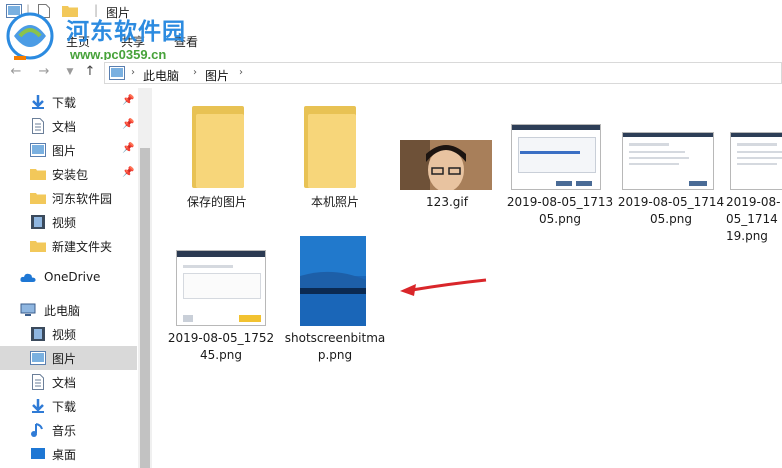  What do you see at coordinates (447, 202) in the screenshot?
I see `file-name: 123.gif` at bounding box center [447, 202].